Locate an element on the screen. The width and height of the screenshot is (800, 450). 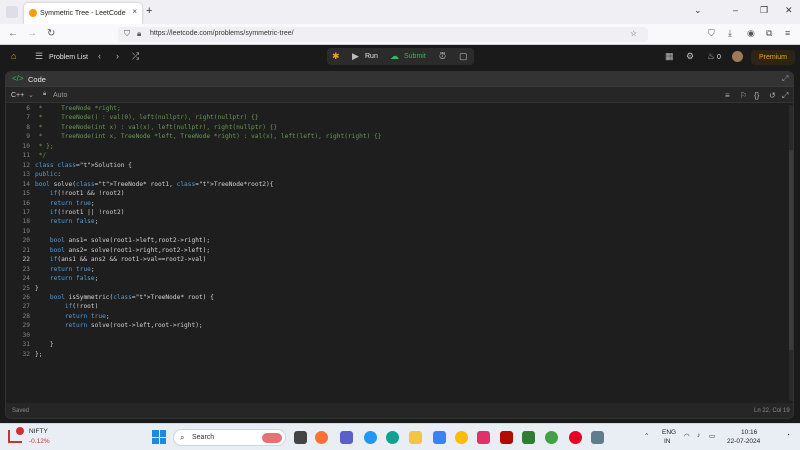
bookmark-star-icon: ☆ is located at coordinates (633, 33).